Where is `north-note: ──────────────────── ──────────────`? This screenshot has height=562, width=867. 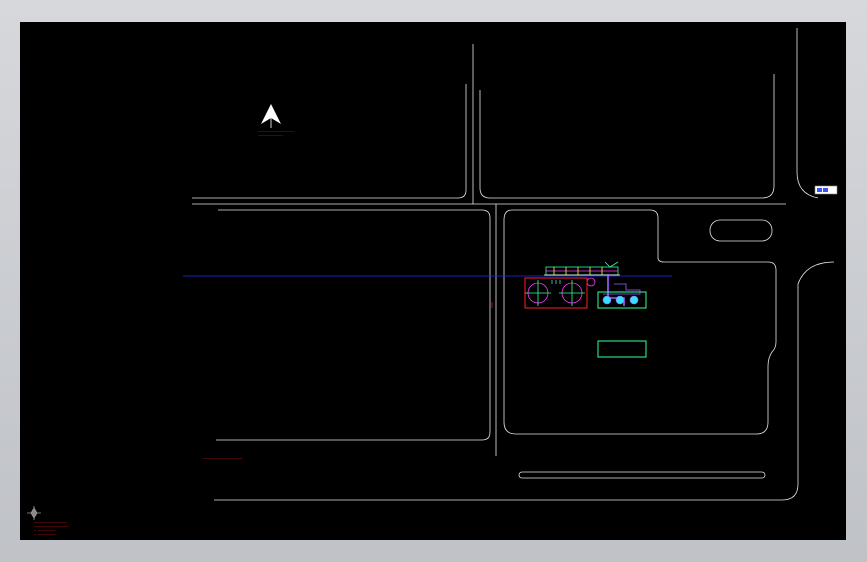 north-note: ──────────────────── ────────────── is located at coordinates (275, 134).